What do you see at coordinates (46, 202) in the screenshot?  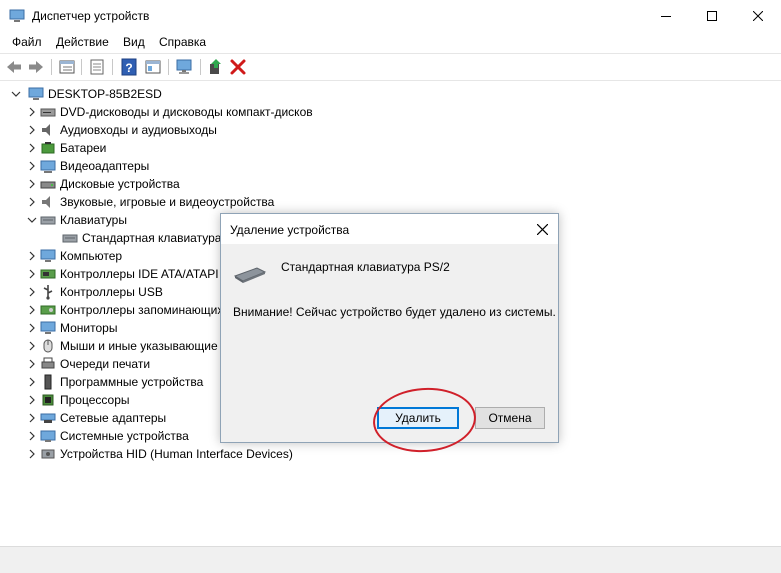 I see `sound-device-icon` at bounding box center [46, 202].